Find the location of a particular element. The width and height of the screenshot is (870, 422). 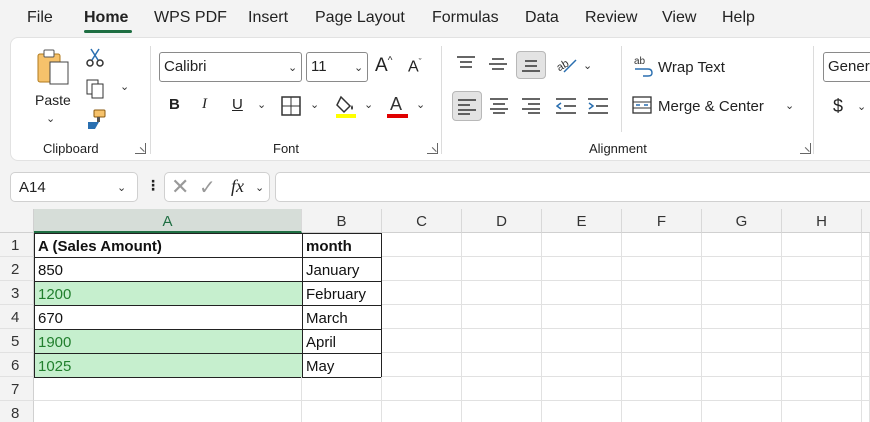

chevron-down-icon: ⌄ is located at coordinates (259, 187).